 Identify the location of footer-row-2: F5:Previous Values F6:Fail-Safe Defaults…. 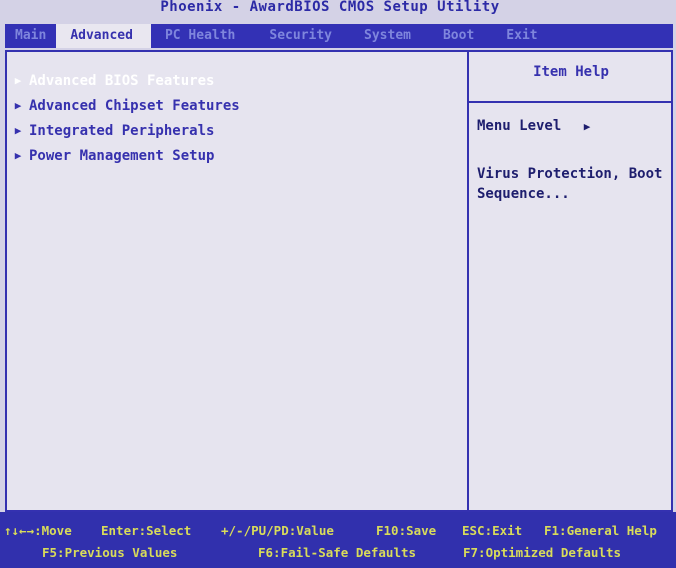
(338, 553).